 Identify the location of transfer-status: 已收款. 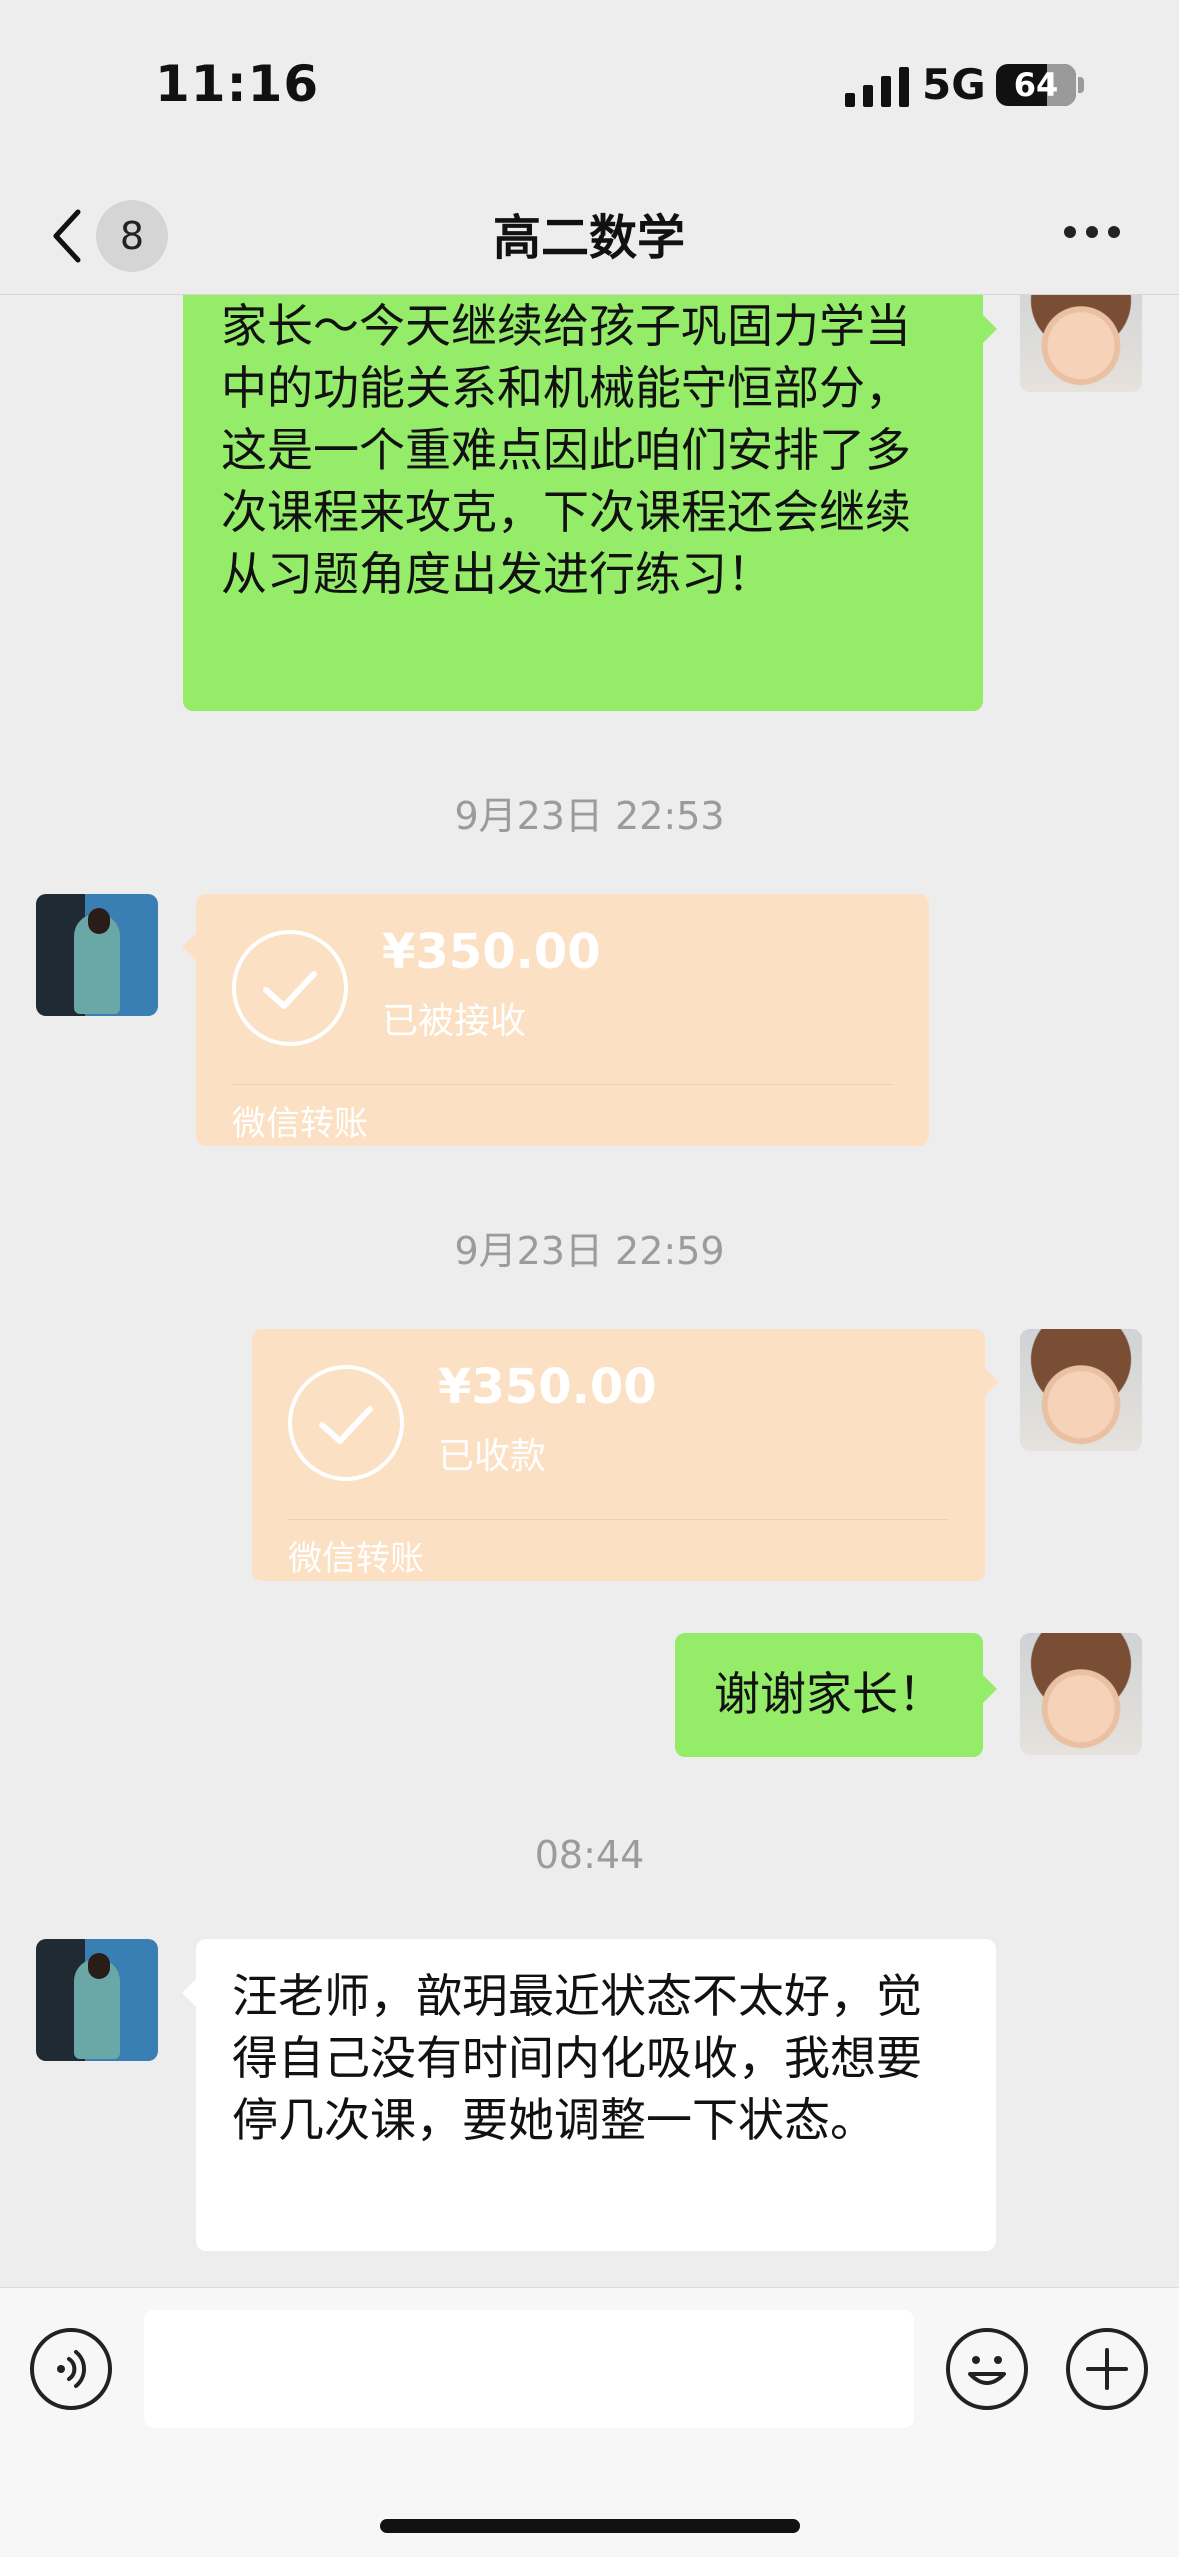
(492, 1456).